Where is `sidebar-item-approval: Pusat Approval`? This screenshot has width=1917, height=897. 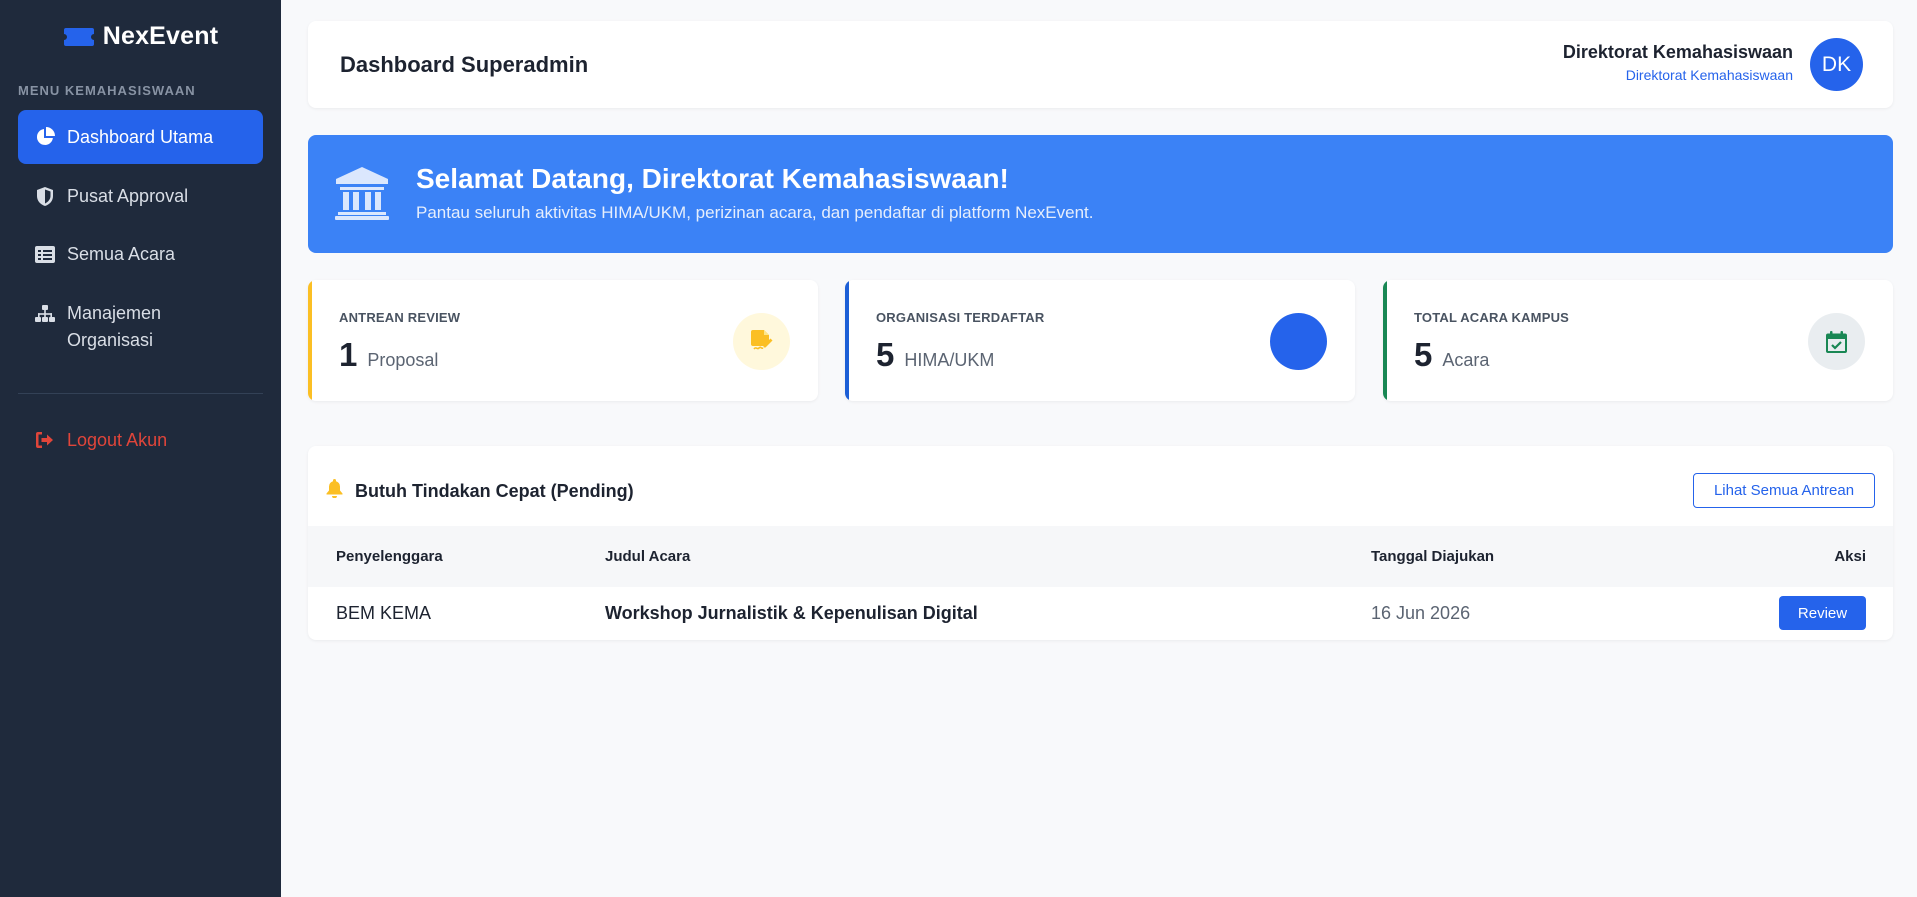
sidebar-item-approval: Pusat Approval is located at coordinates (140, 196).